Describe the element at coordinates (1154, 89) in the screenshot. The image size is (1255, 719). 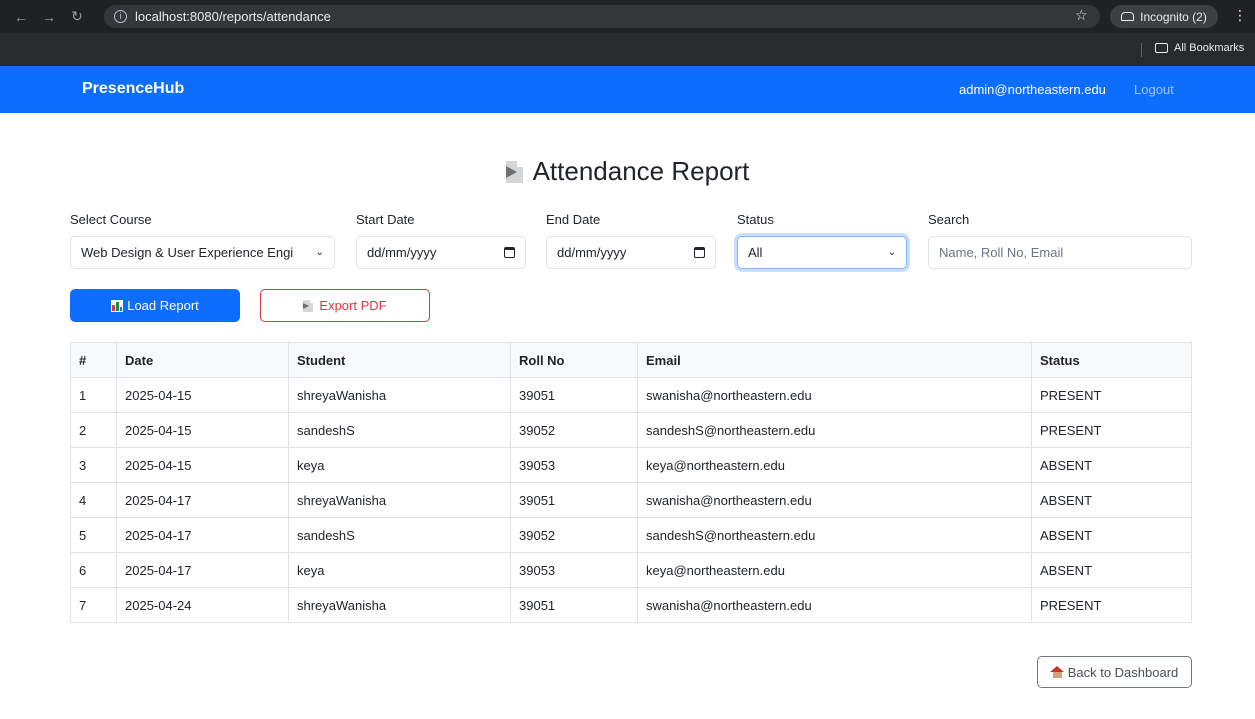
I see `logout-link: Logout` at that location.